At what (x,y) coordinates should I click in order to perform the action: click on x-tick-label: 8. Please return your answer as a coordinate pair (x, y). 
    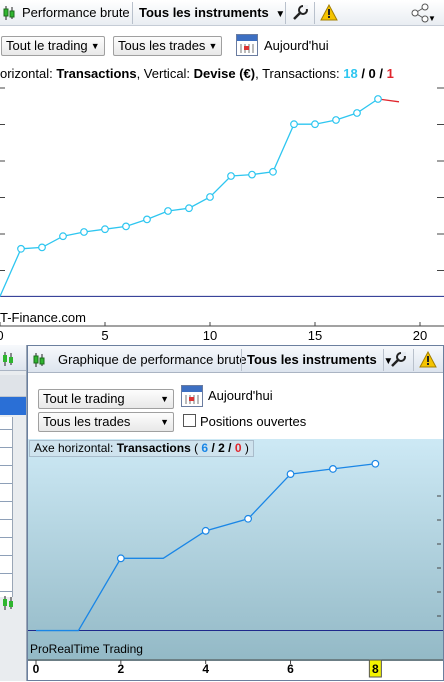
    Looking at the image, I should click on (375, 669).